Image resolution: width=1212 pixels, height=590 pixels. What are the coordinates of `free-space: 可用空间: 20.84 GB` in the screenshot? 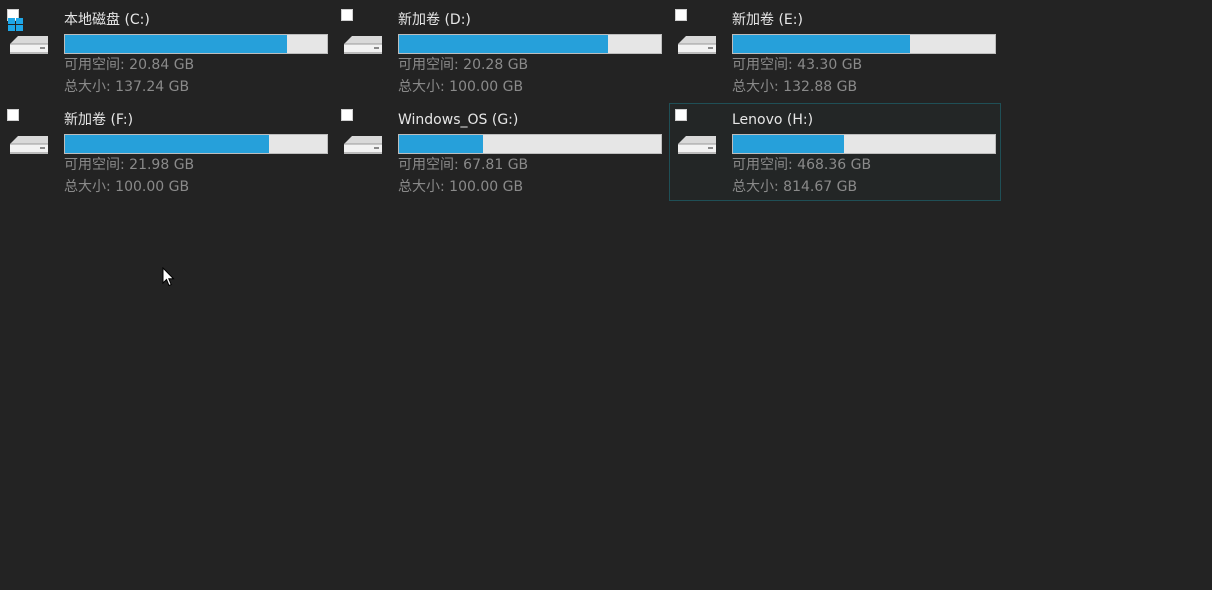 It's located at (129, 65).